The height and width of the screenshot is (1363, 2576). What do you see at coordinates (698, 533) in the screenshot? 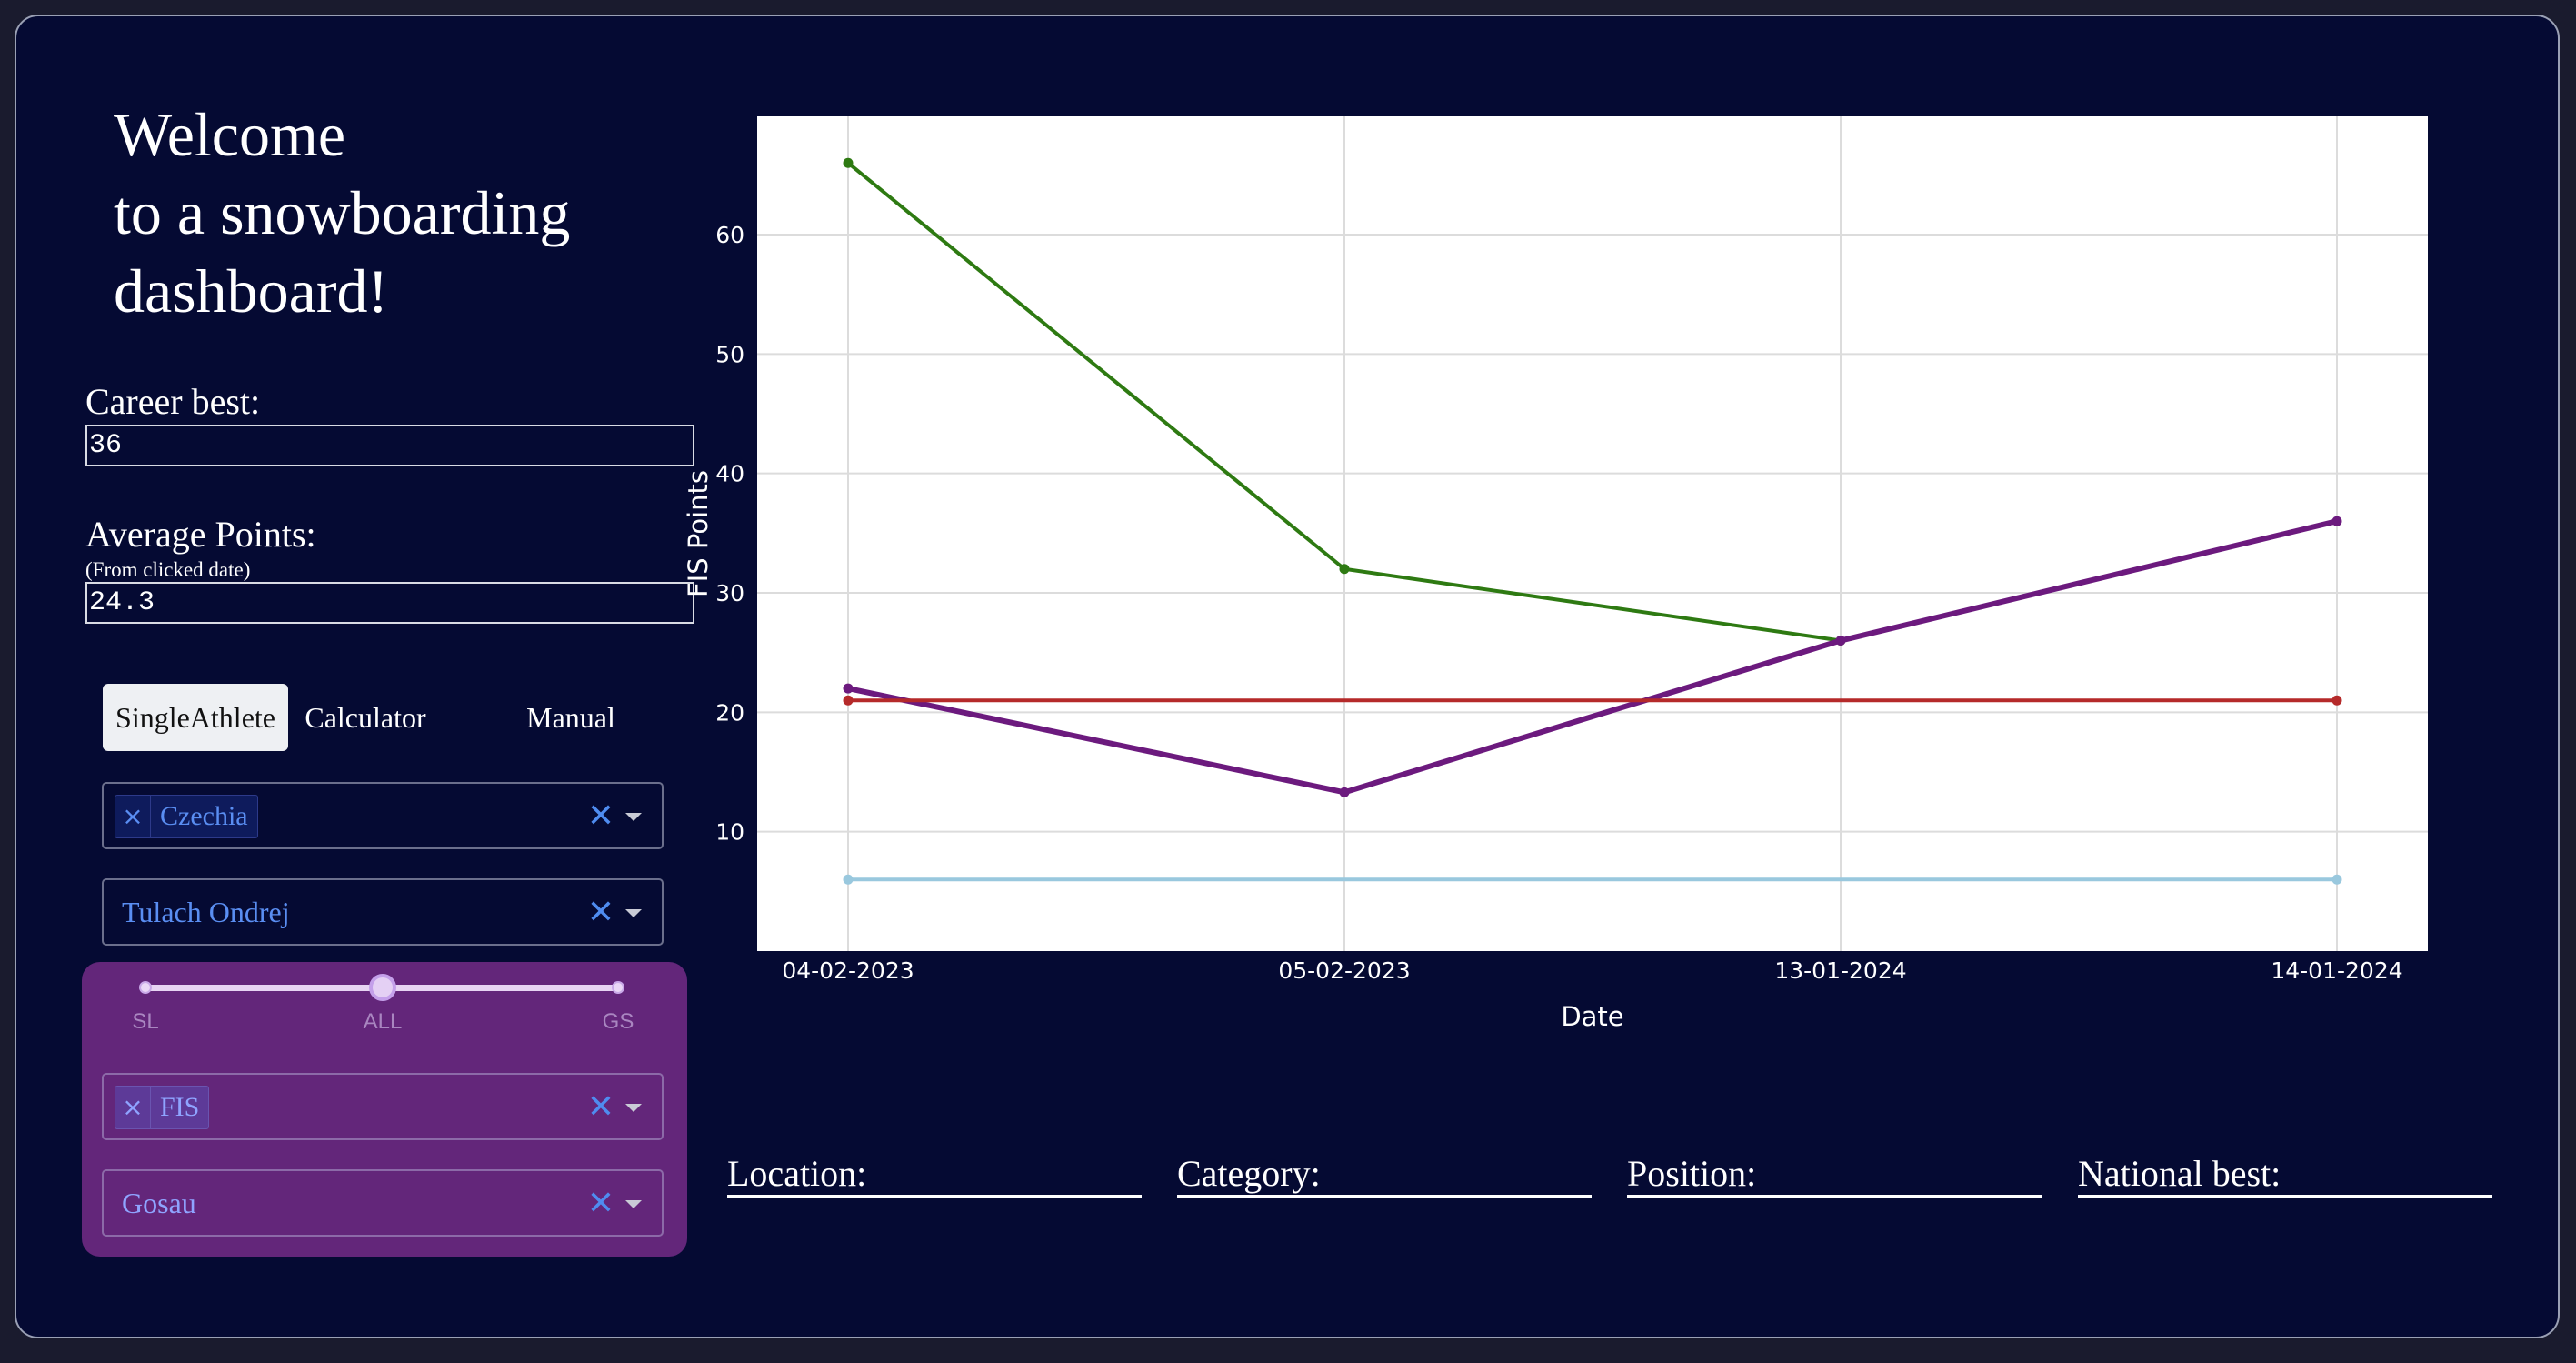
I see `chart-y-axis-label: FIS Points` at bounding box center [698, 533].